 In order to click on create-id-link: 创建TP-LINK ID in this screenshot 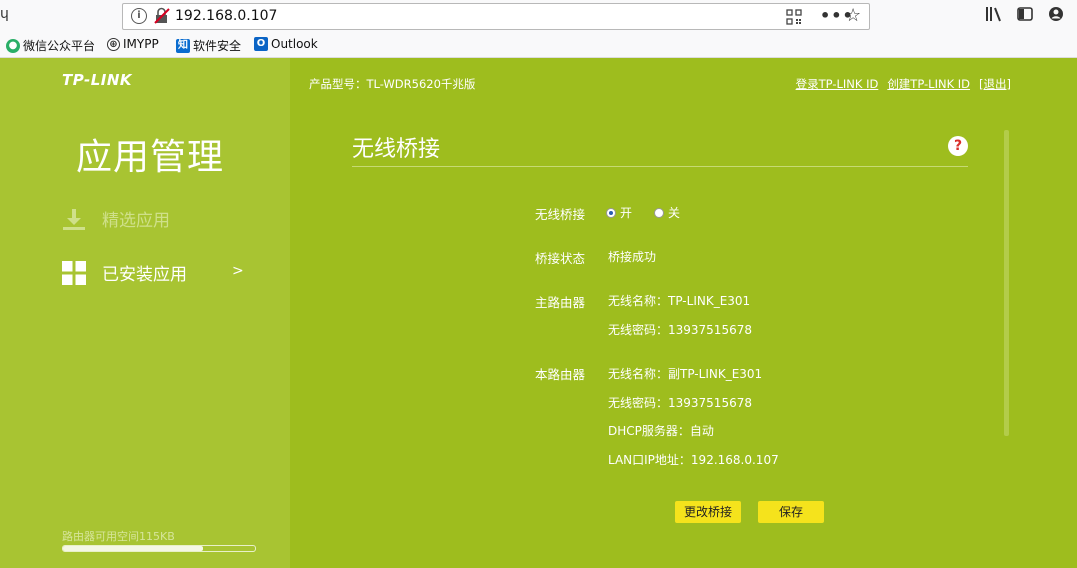, I will do `click(928, 84)`.